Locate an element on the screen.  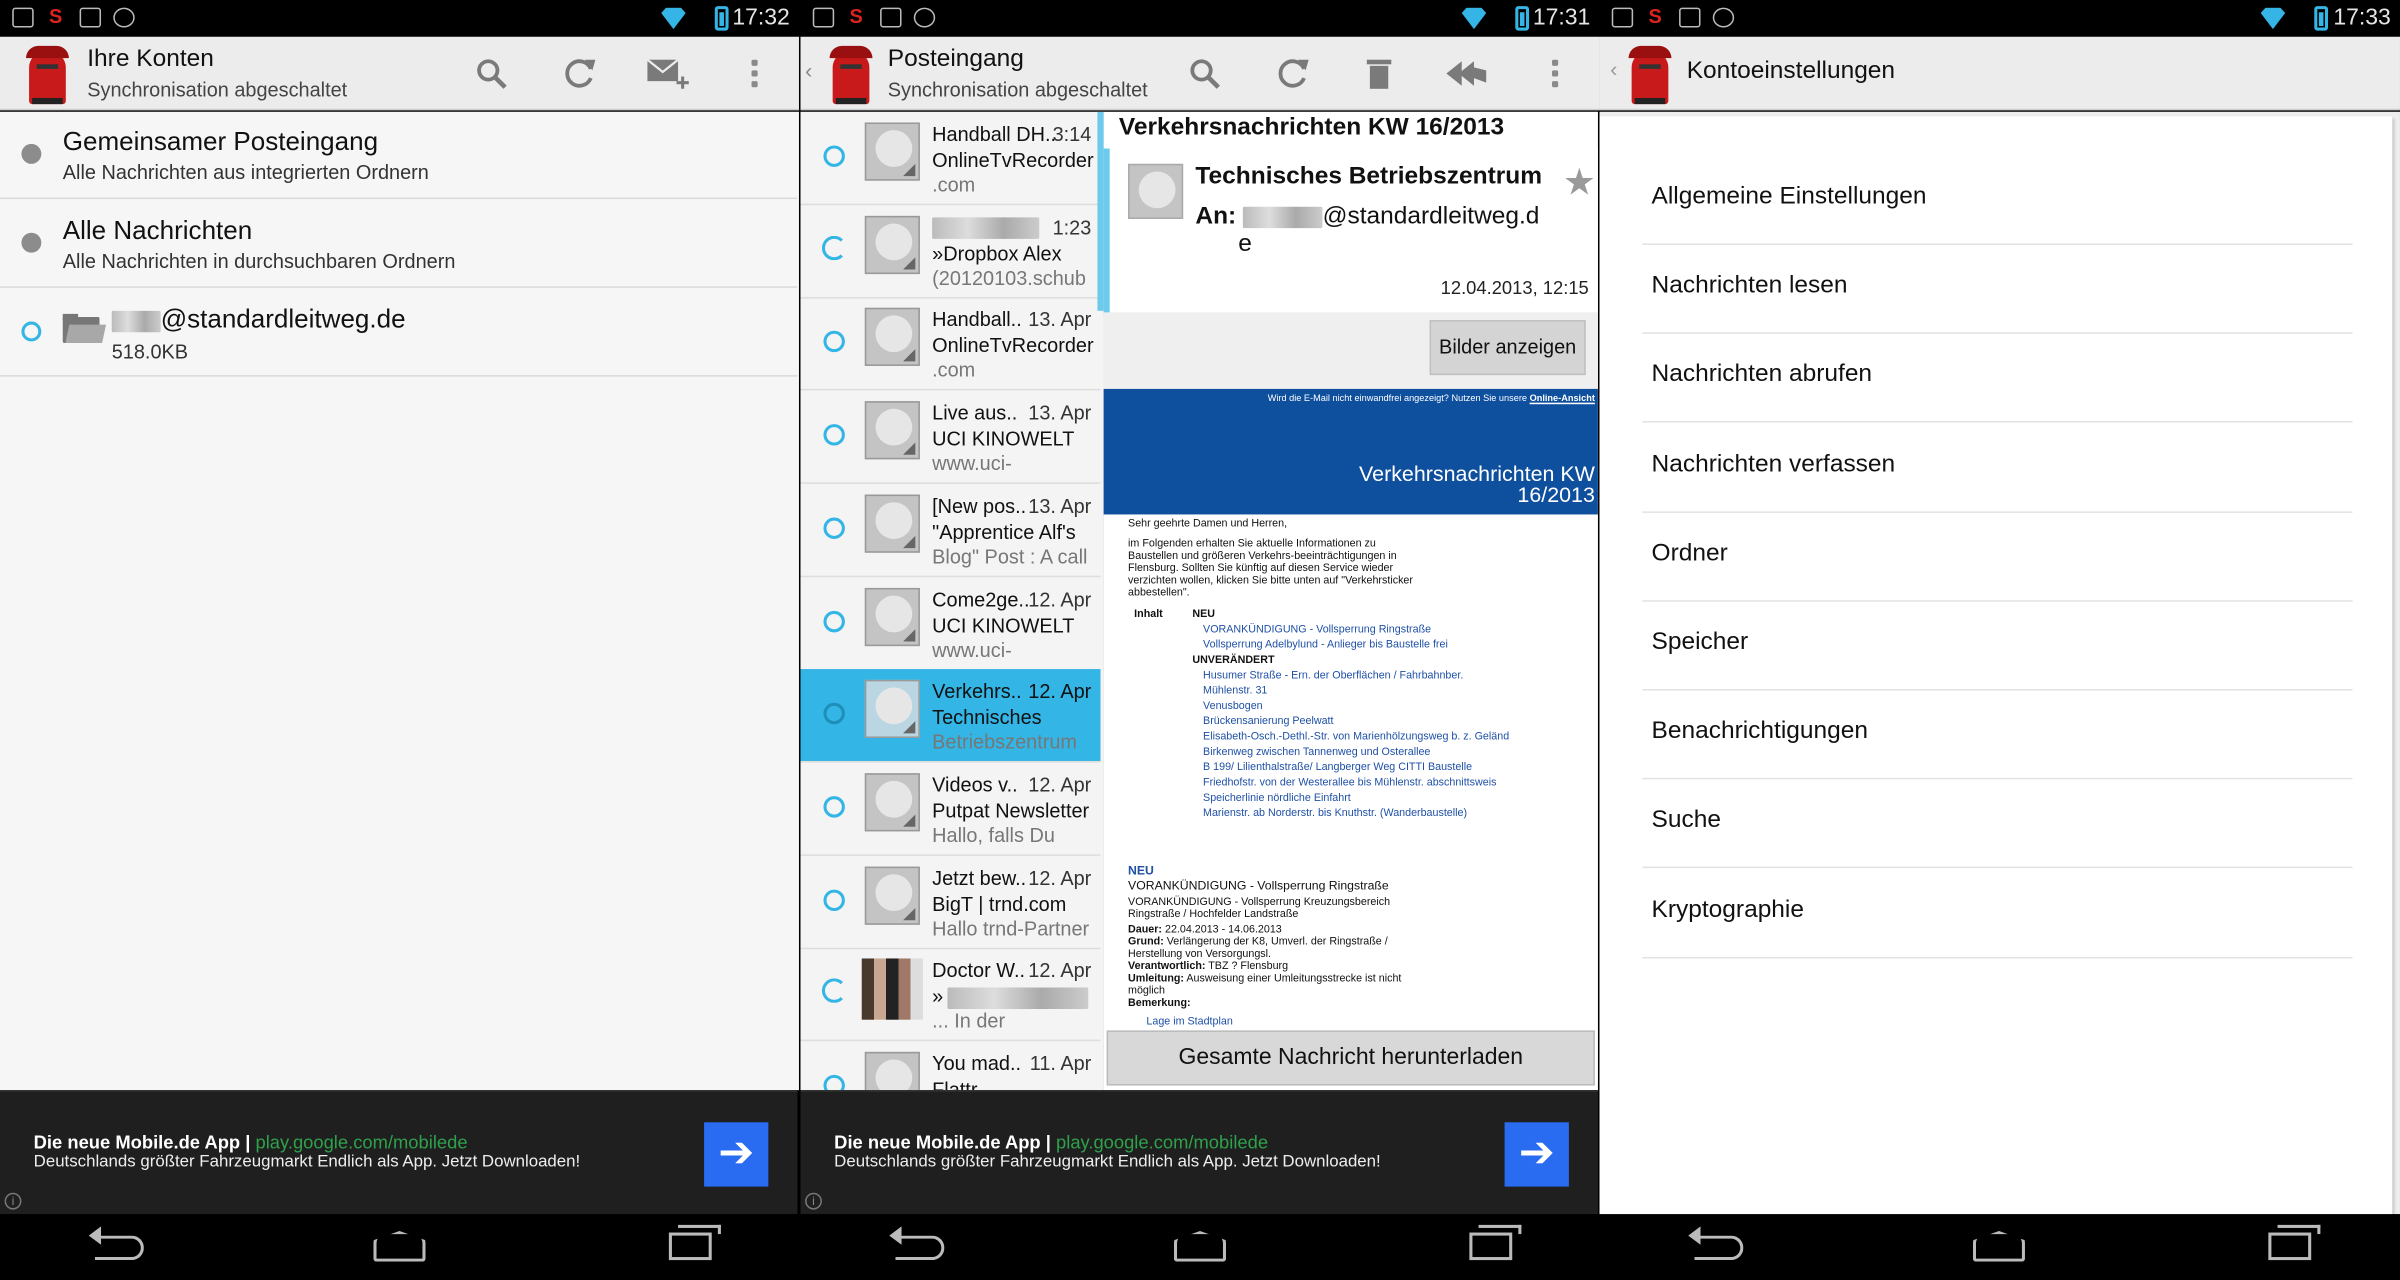
settings-item: Nachrichten abrufen is located at coordinates (1997, 379).